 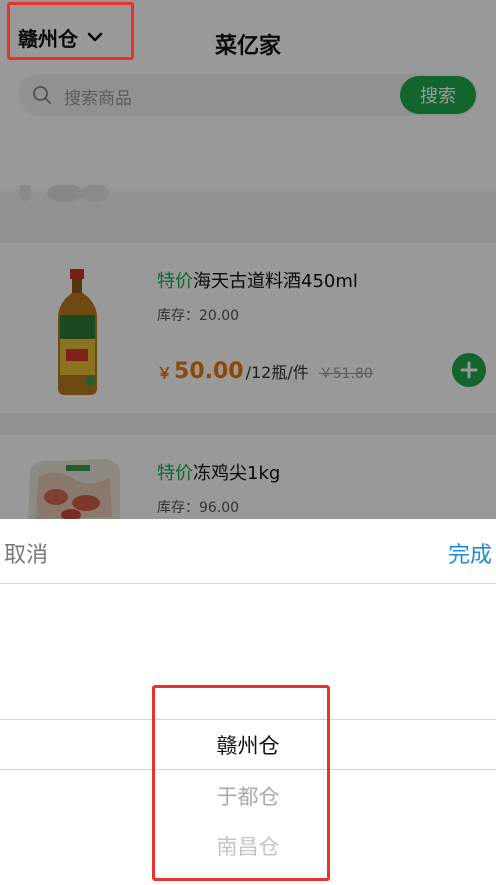 What do you see at coordinates (26, 553) in the screenshot?
I see `cancel-button: 取消` at bounding box center [26, 553].